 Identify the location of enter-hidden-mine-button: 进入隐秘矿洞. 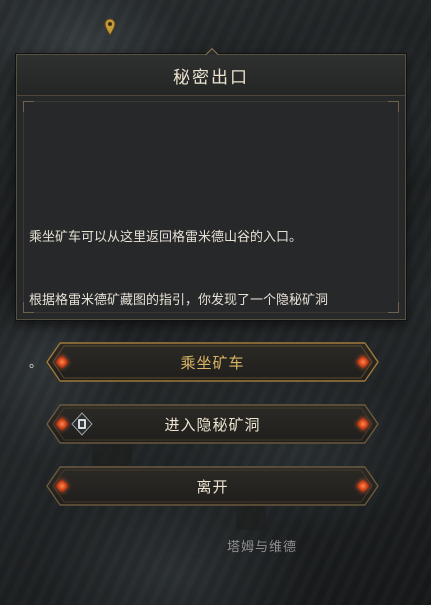
(212, 424).